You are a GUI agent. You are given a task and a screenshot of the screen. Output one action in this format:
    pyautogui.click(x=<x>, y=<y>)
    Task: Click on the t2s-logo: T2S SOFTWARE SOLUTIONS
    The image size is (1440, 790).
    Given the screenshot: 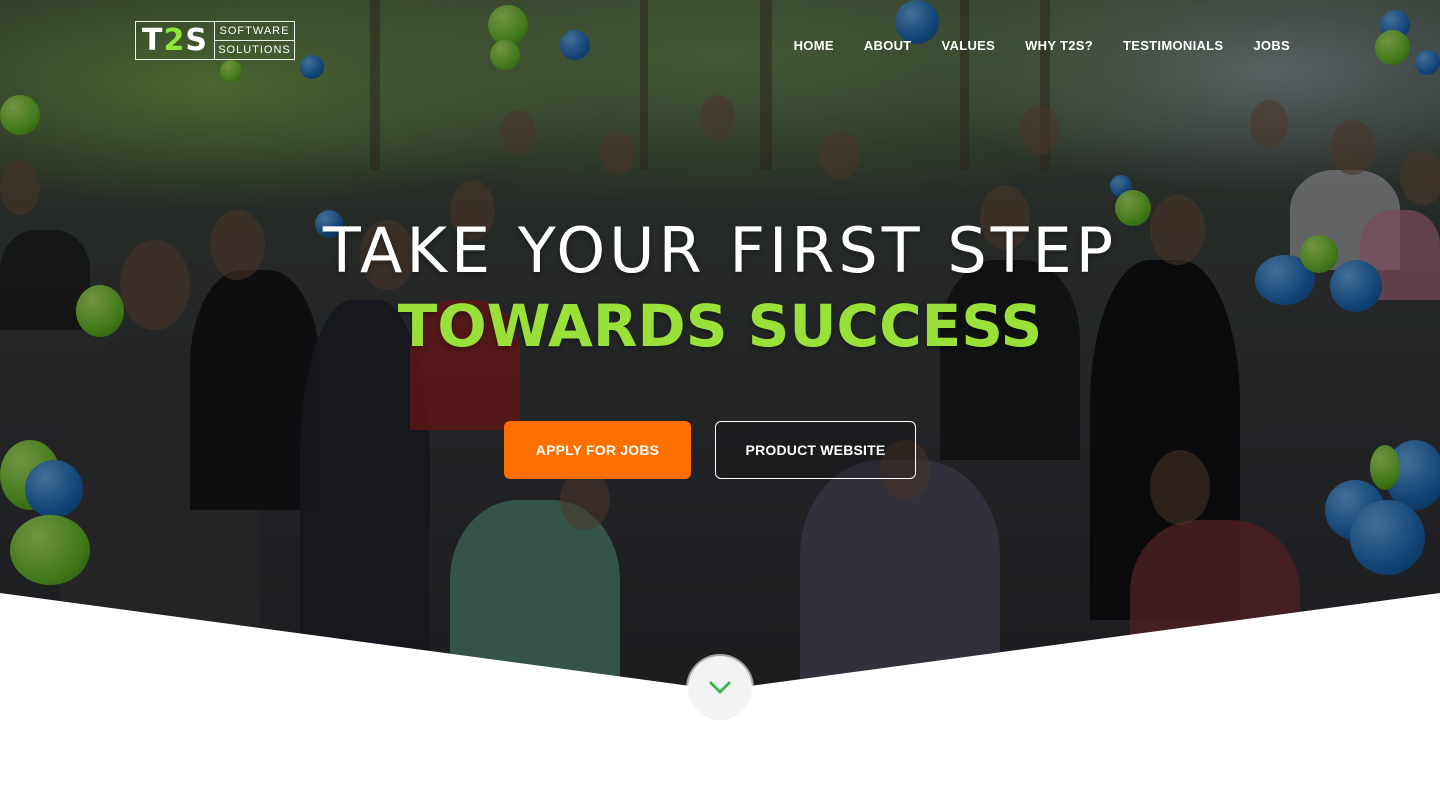 What is the action you would take?
    pyautogui.click(x=215, y=40)
    